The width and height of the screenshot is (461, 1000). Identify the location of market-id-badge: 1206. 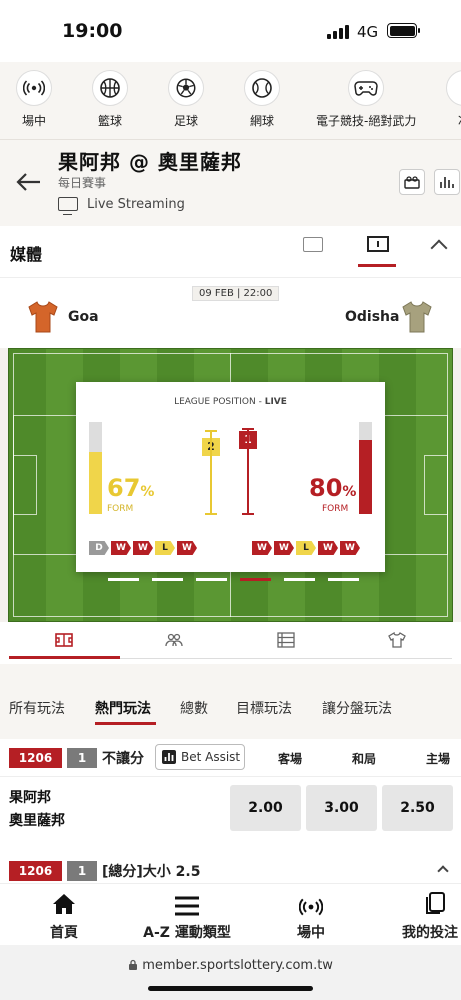
(35, 758).